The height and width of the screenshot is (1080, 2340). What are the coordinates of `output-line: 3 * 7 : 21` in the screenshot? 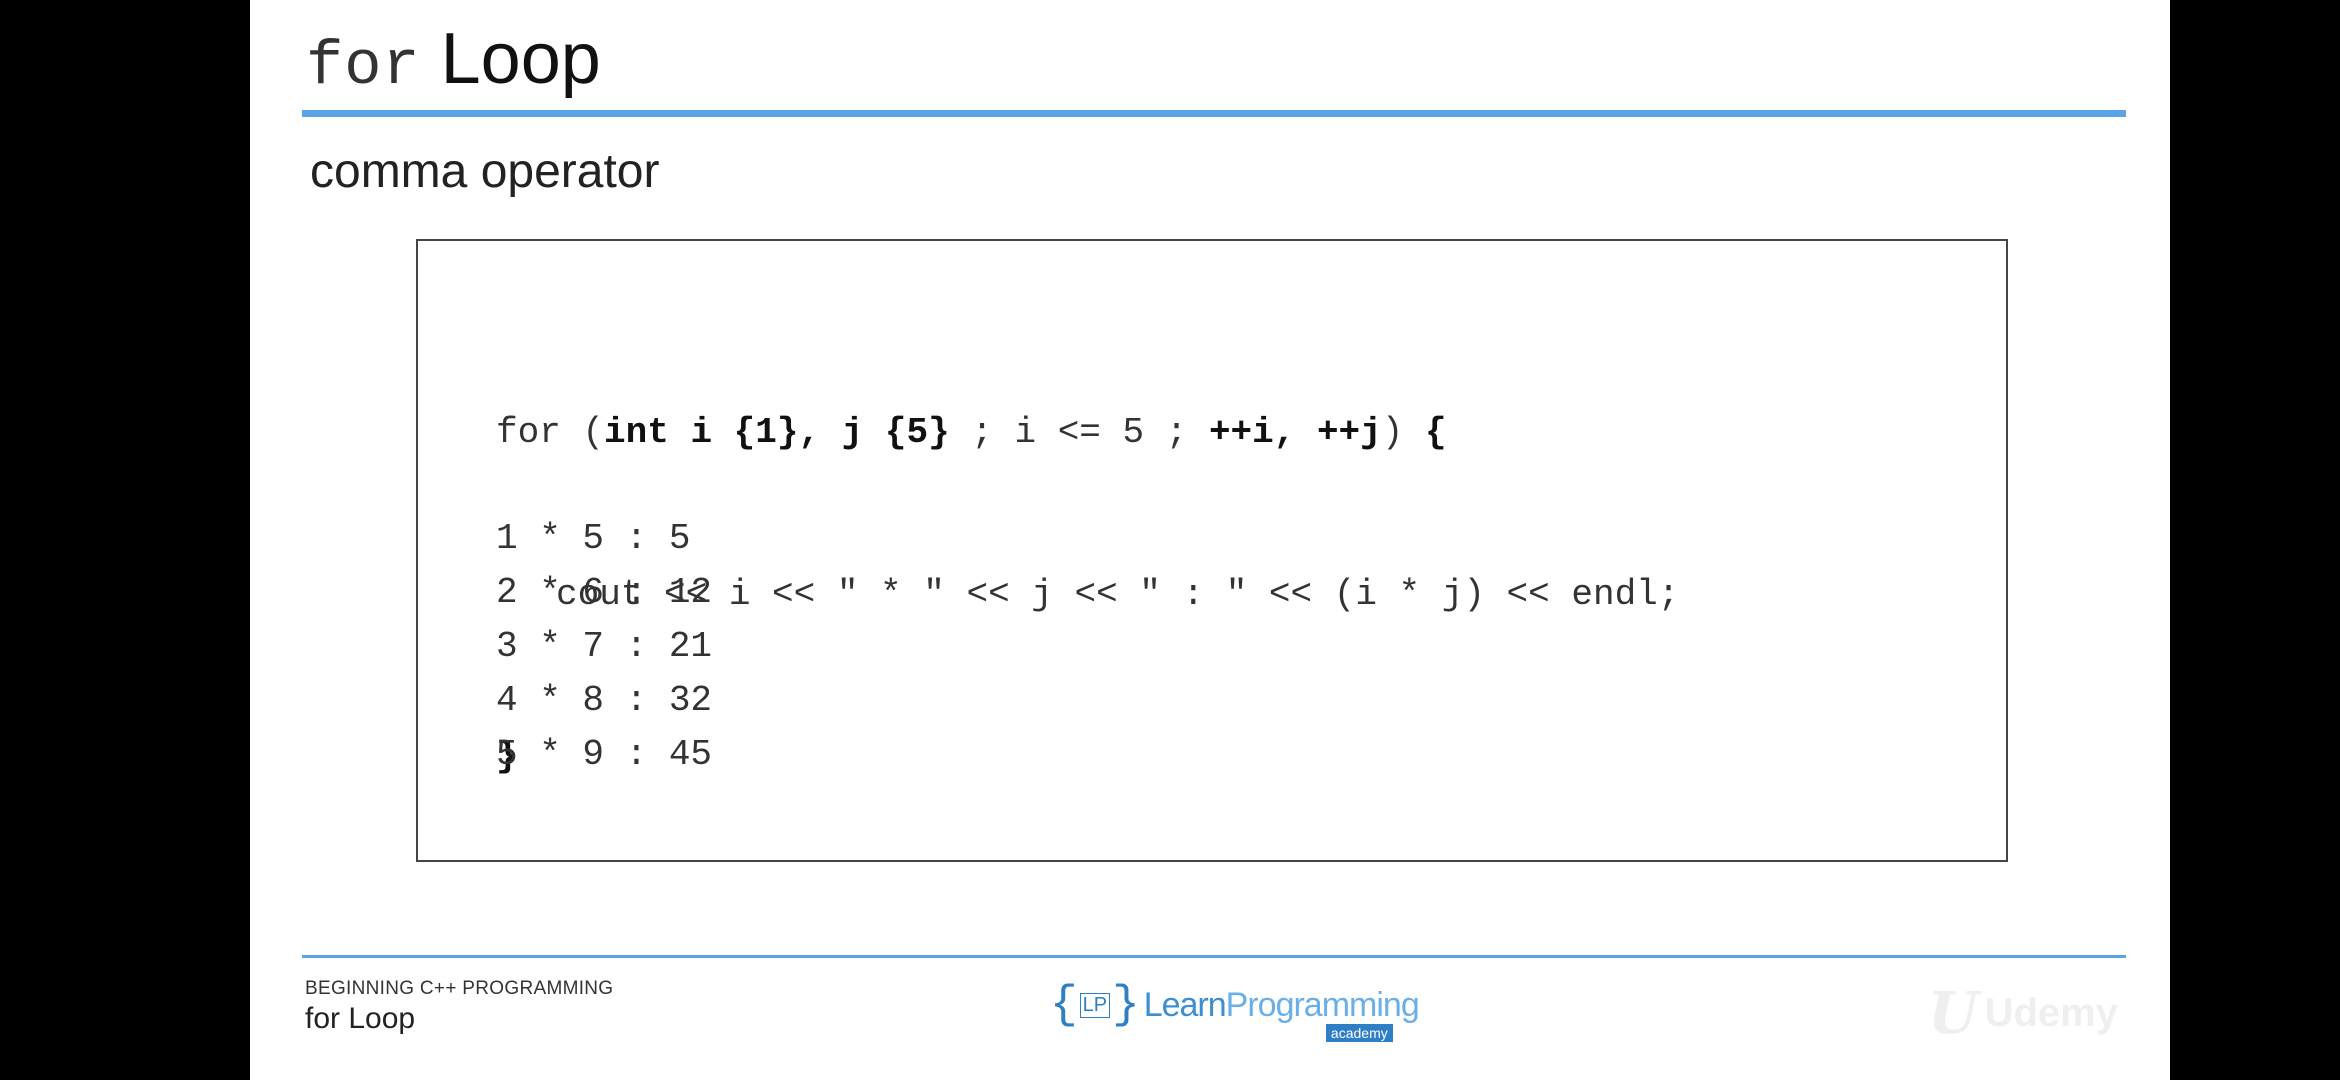 It's located at (604, 646).